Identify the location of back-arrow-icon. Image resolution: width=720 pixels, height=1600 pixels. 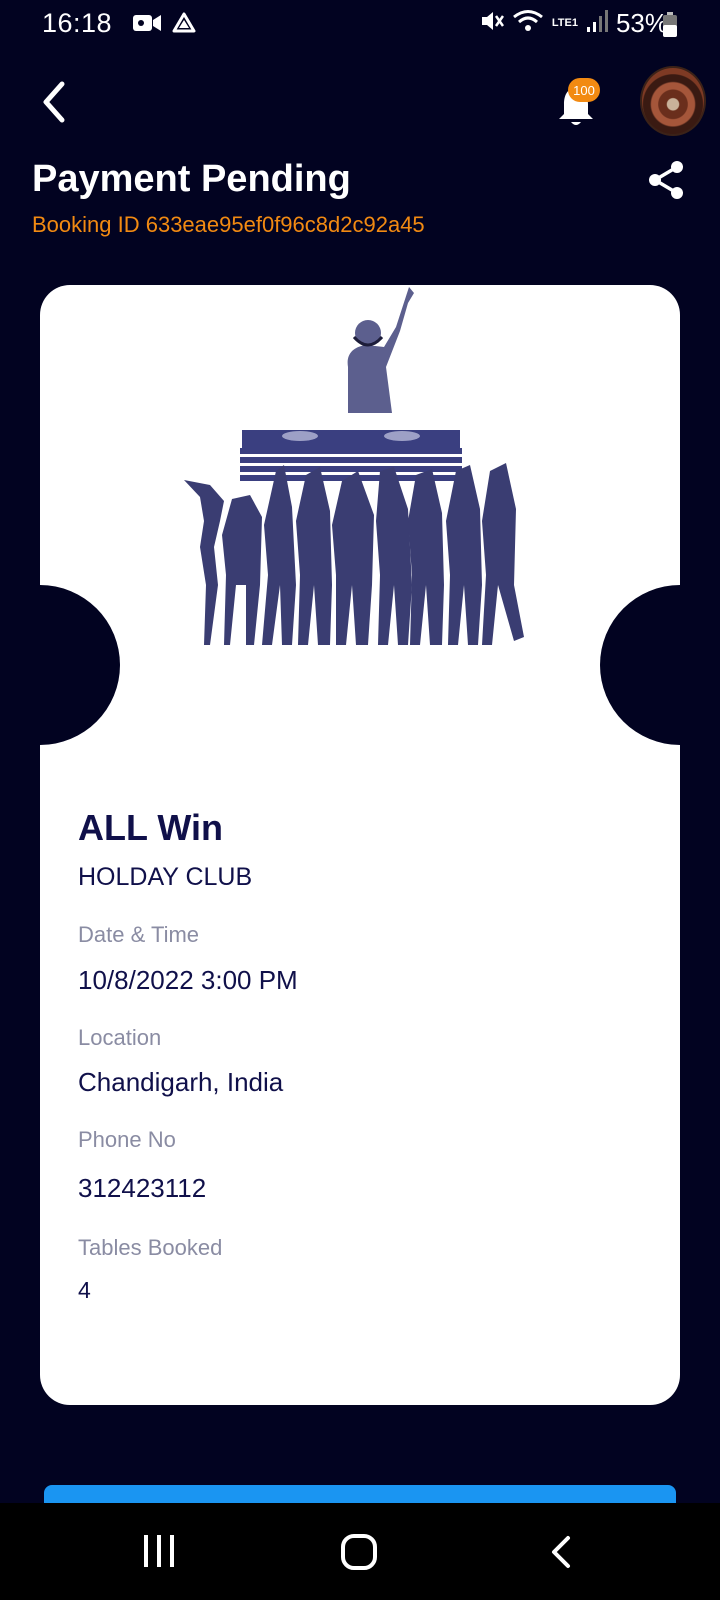
(54, 102).